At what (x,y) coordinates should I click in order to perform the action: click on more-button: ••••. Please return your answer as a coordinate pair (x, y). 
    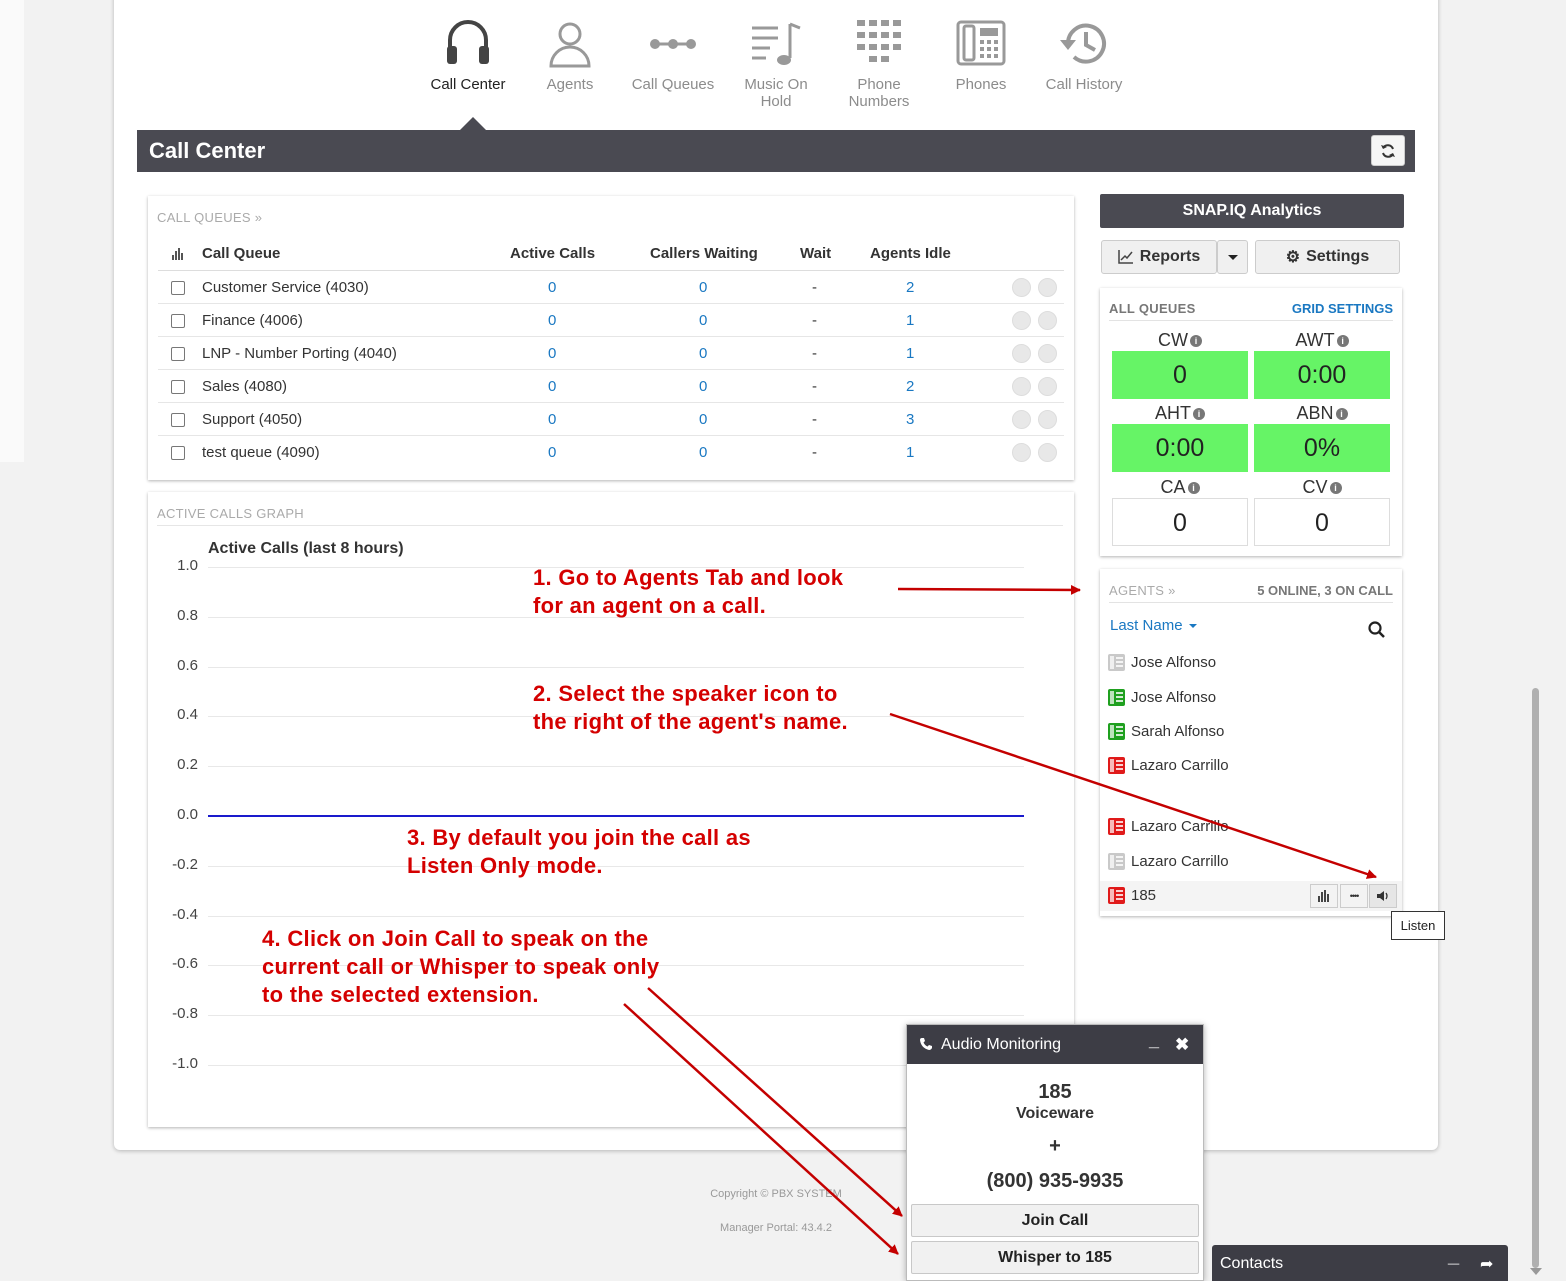
    Looking at the image, I should click on (1354, 896).